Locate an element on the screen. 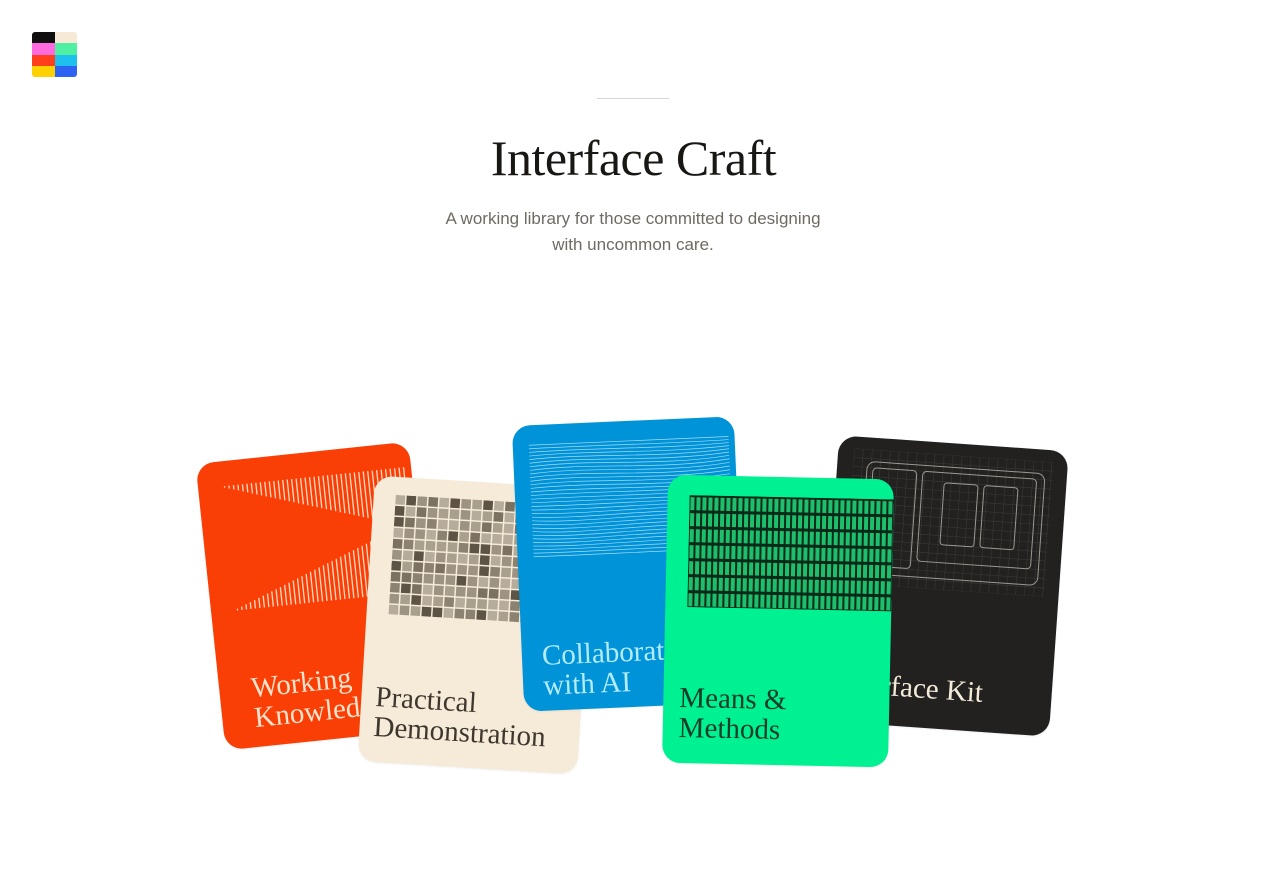 Image resolution: width=1267 pixels, height=894 pixels. card-label: Means & Methods is located at coordinates (732, 714).